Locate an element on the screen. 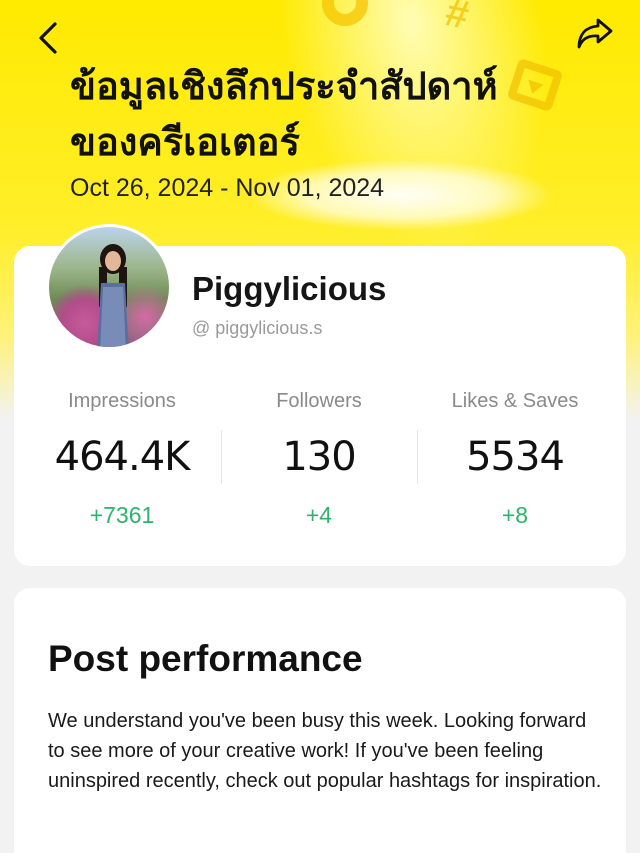 The image size is (640, 853). post-performance-title: Post performance is located at coordinates (205, 658).